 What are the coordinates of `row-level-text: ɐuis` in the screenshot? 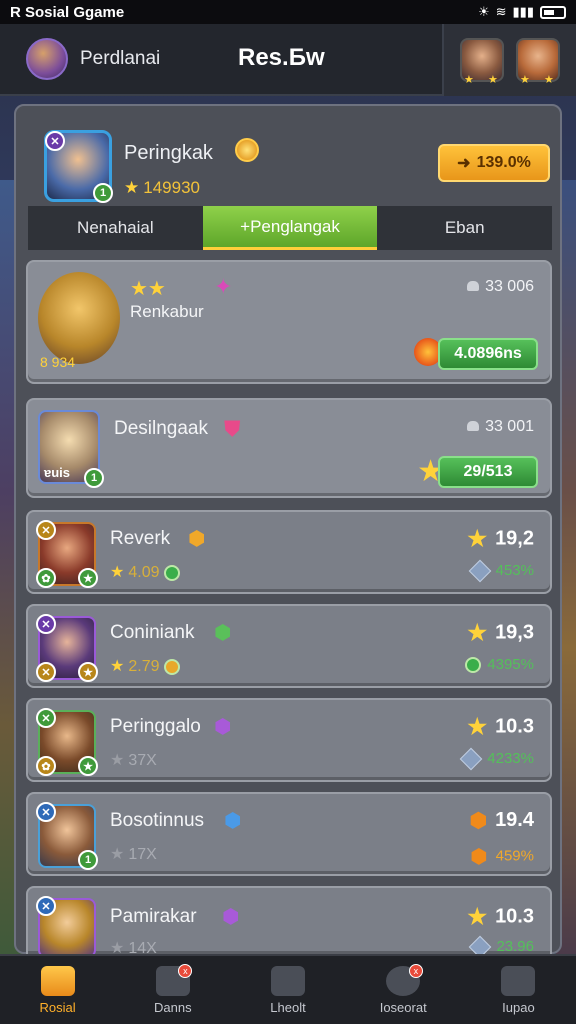 It's located at (57, 472).